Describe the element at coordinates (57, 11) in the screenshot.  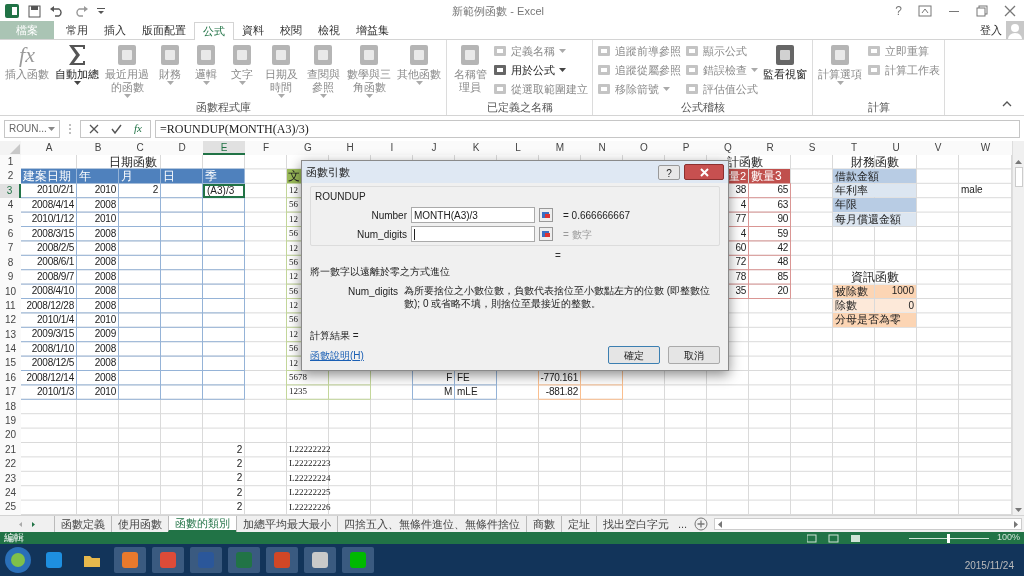
I see `undo-icon` at that location.